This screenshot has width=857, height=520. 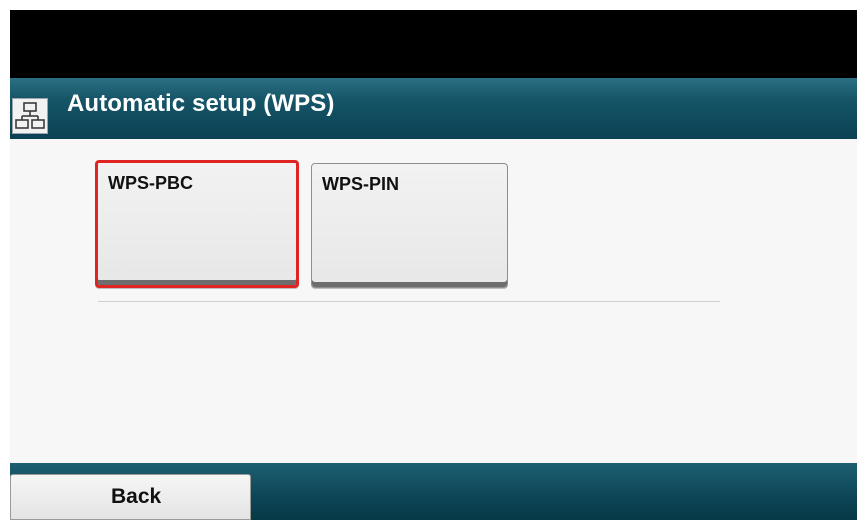 I want to click on title-bar: Automatic setup (WPS), so click(x=433, y=108).